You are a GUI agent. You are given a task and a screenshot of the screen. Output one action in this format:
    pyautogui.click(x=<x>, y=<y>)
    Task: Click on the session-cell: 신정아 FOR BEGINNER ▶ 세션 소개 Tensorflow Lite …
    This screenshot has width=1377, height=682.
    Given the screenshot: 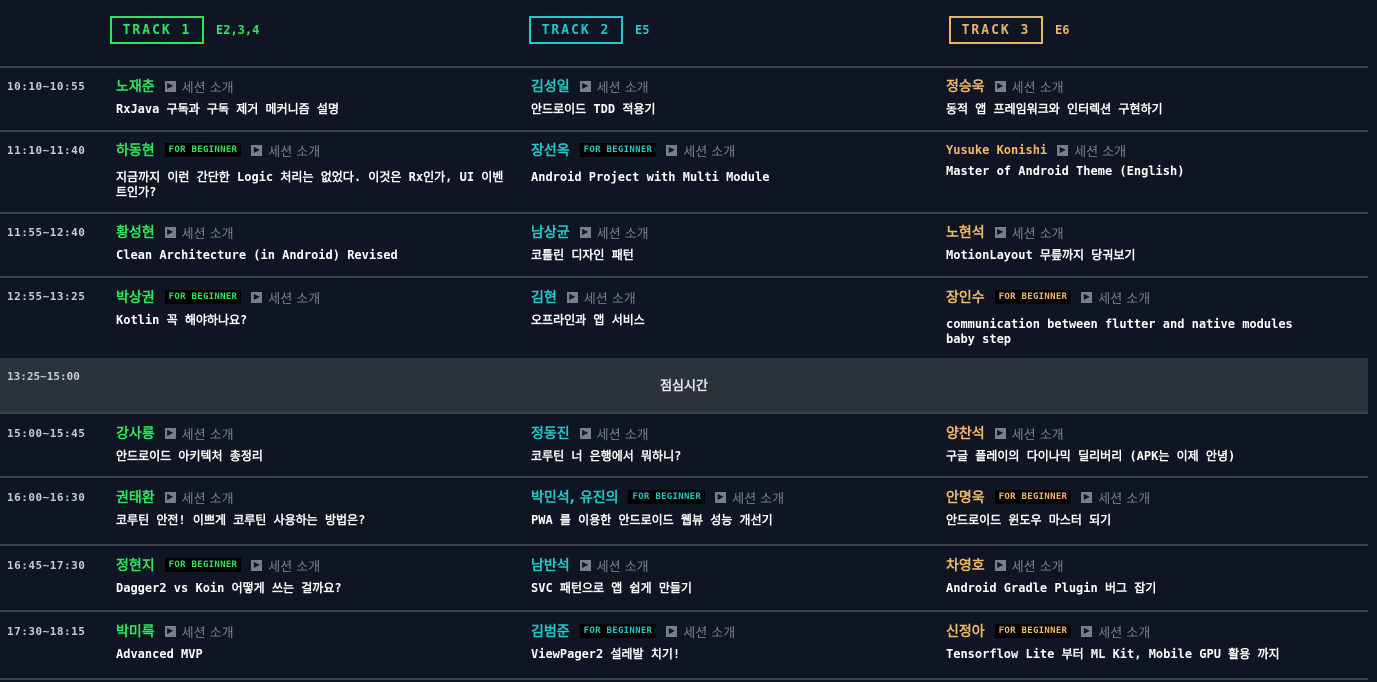 What is the action you would take?
    pyautogui.click(x=1151, y=641)
    